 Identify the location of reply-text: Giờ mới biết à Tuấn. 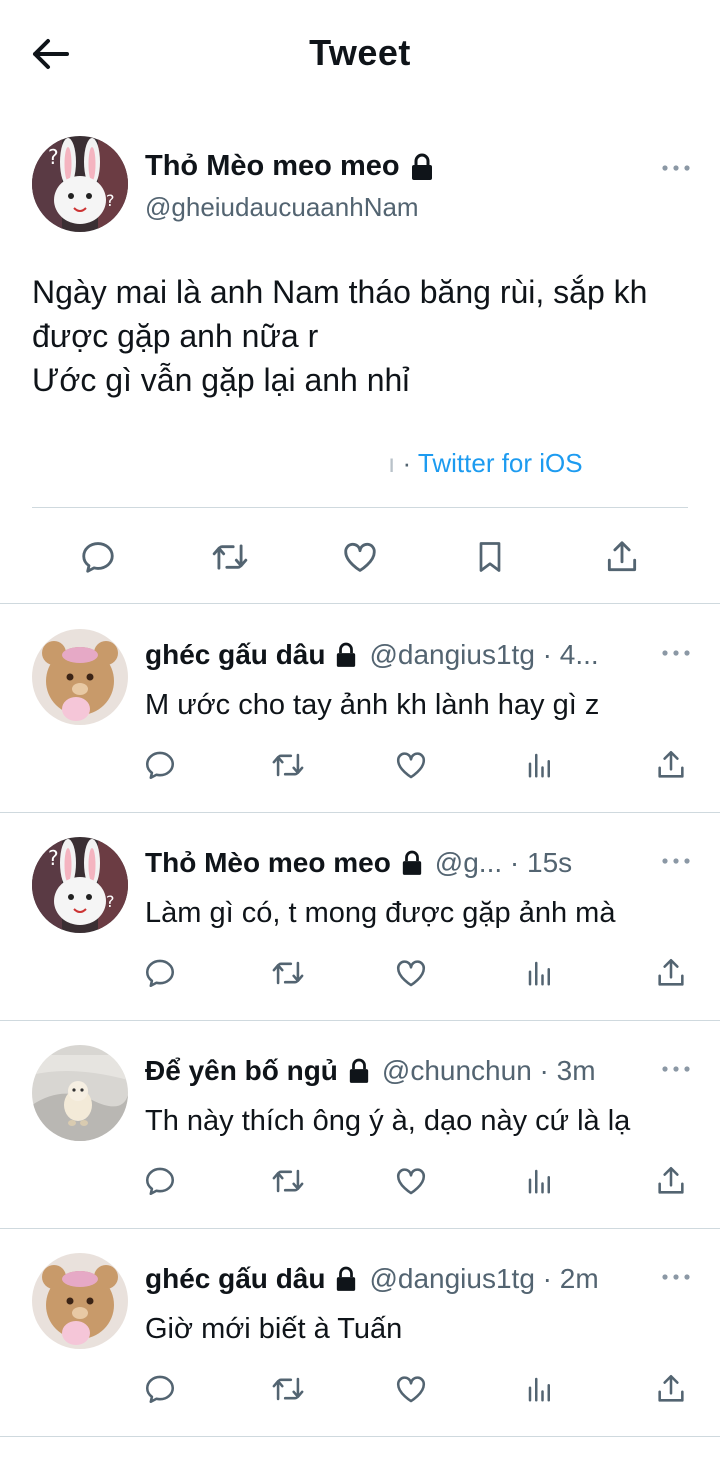
(274, 1329).